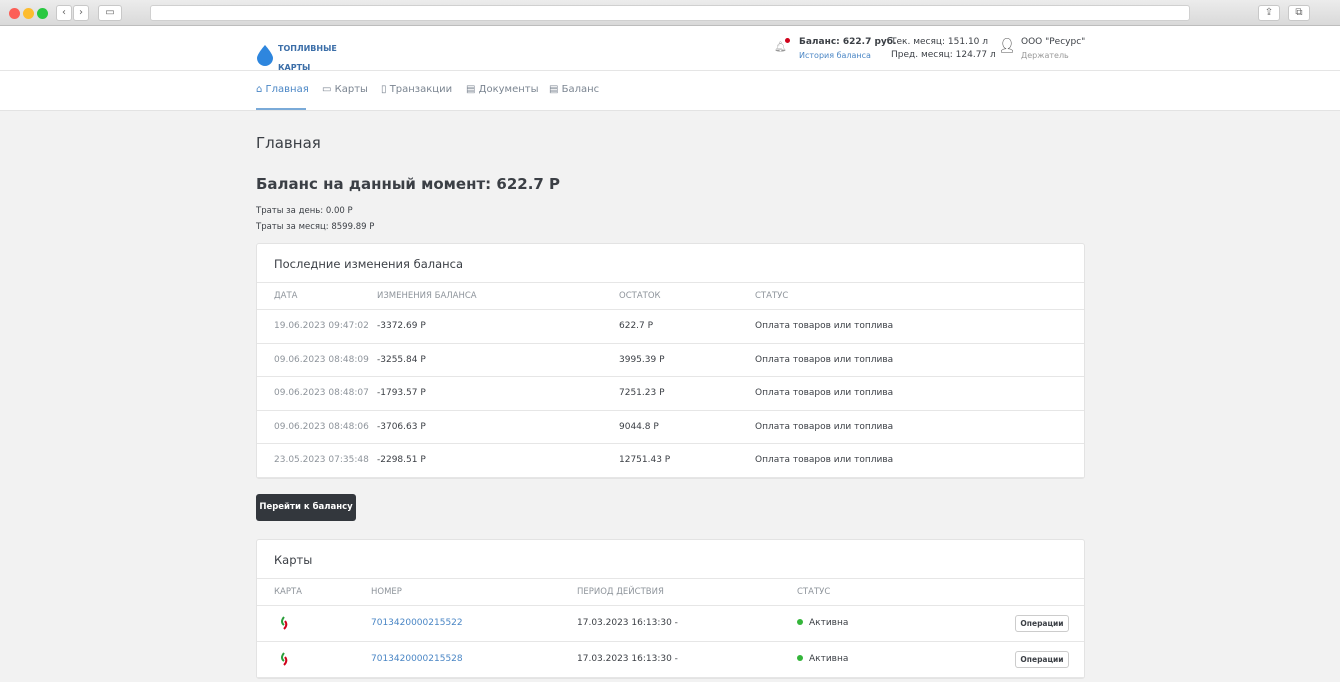  Describe the element at coordinates (639, 426) in the screenshot. I see `remainder-cell: 9044.8 Р` at that location.